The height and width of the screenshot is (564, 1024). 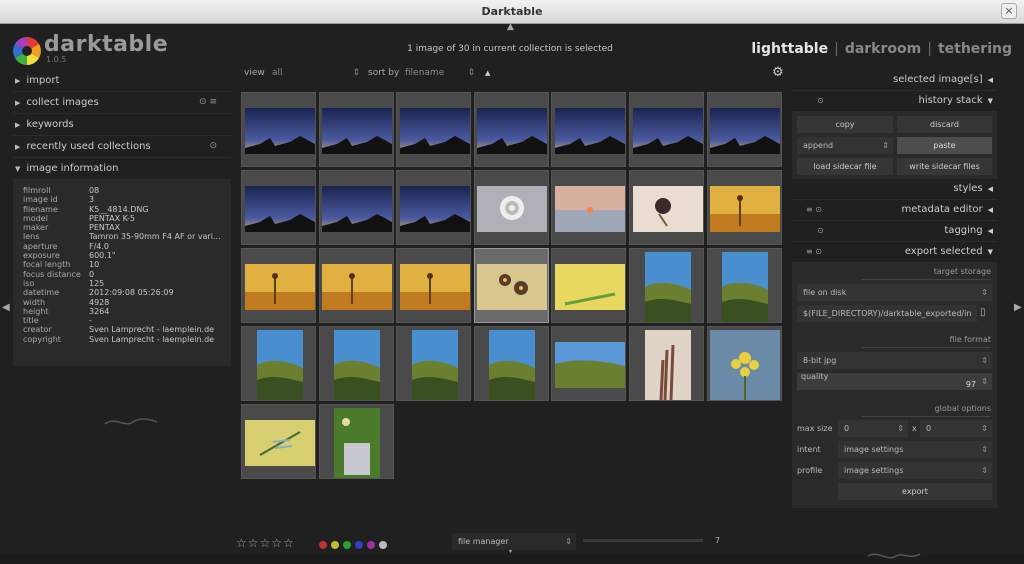 What do you see at coordinates (265, 543) in the screenshot?
I see `star-rating: ☆☆☆☆☆` at bounding box center [265, 543].